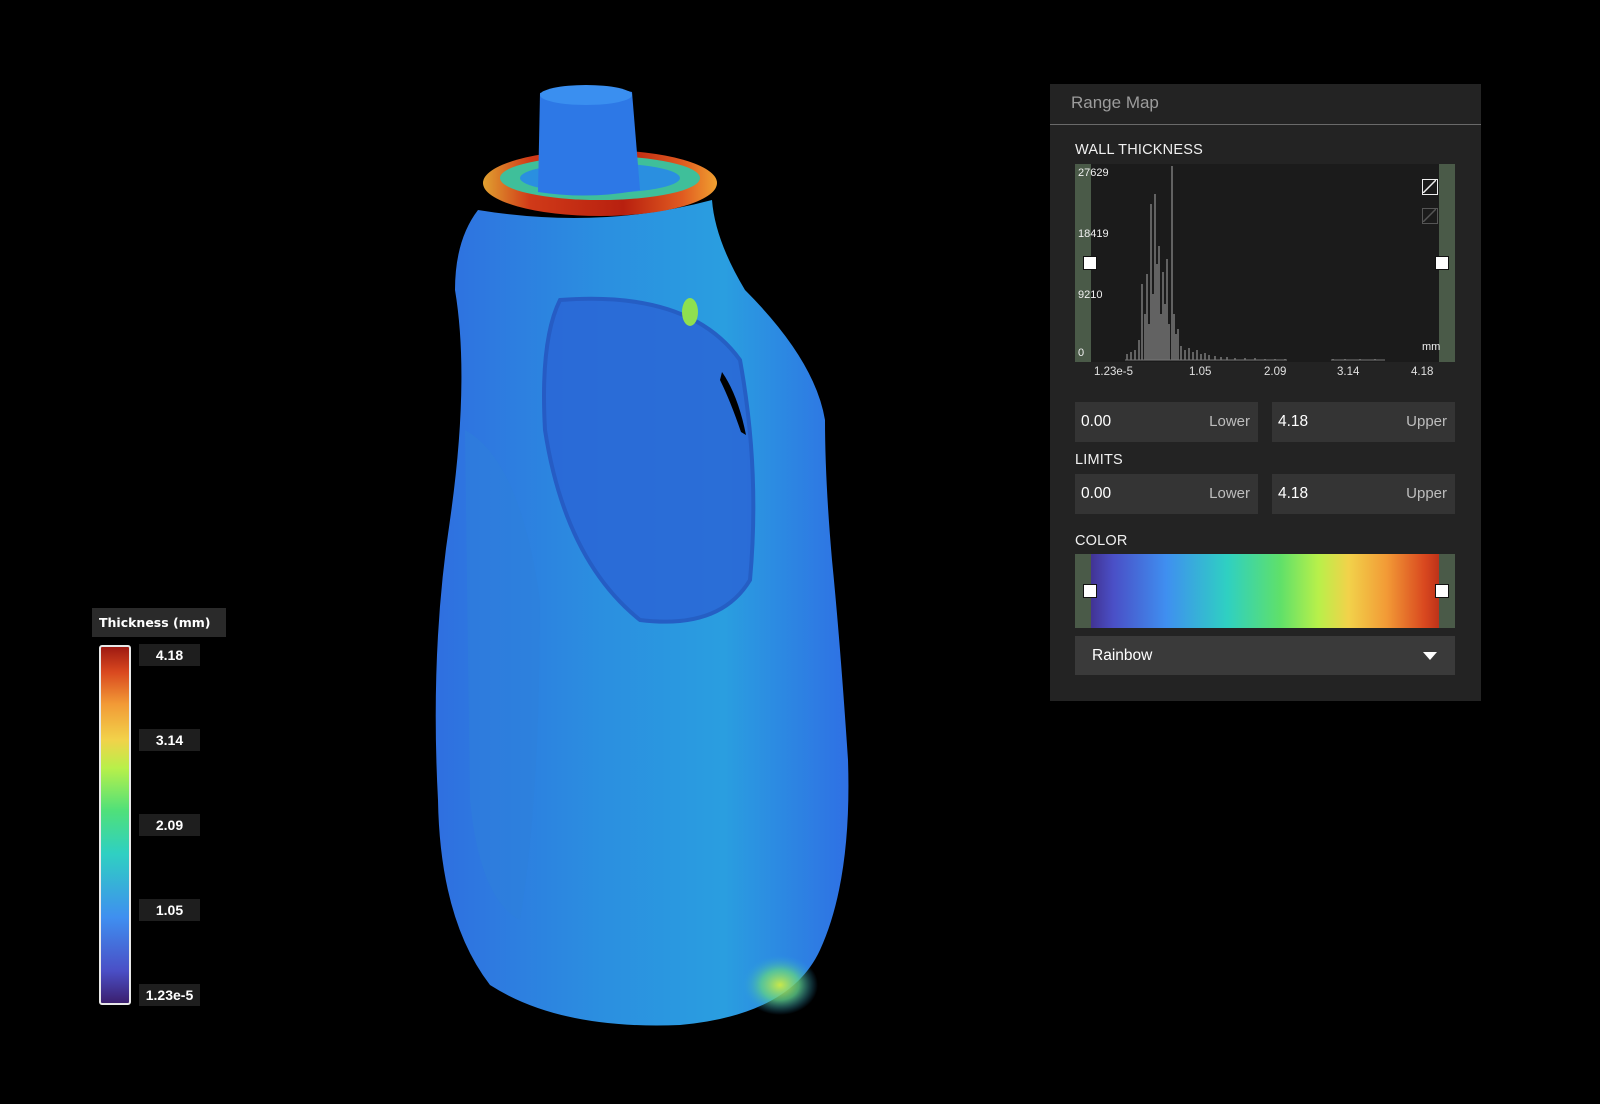 The image size is (1600, 1104). What do you see at coordinates (1275, 372) in the screenshot?
I see `hist-xtick: 2.09` at bounding box center [1275, 372].